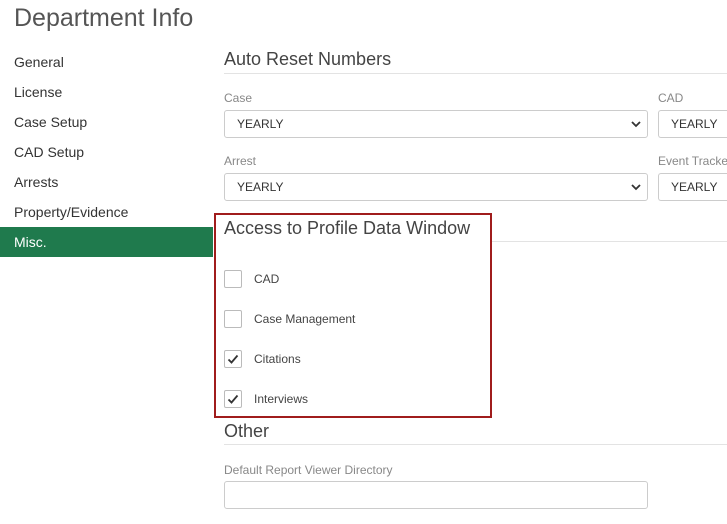  What do you see at coordinates (106, 62) in the screenshot?
I see `sidebar-item-general: General` at bounding box center [106, 62].